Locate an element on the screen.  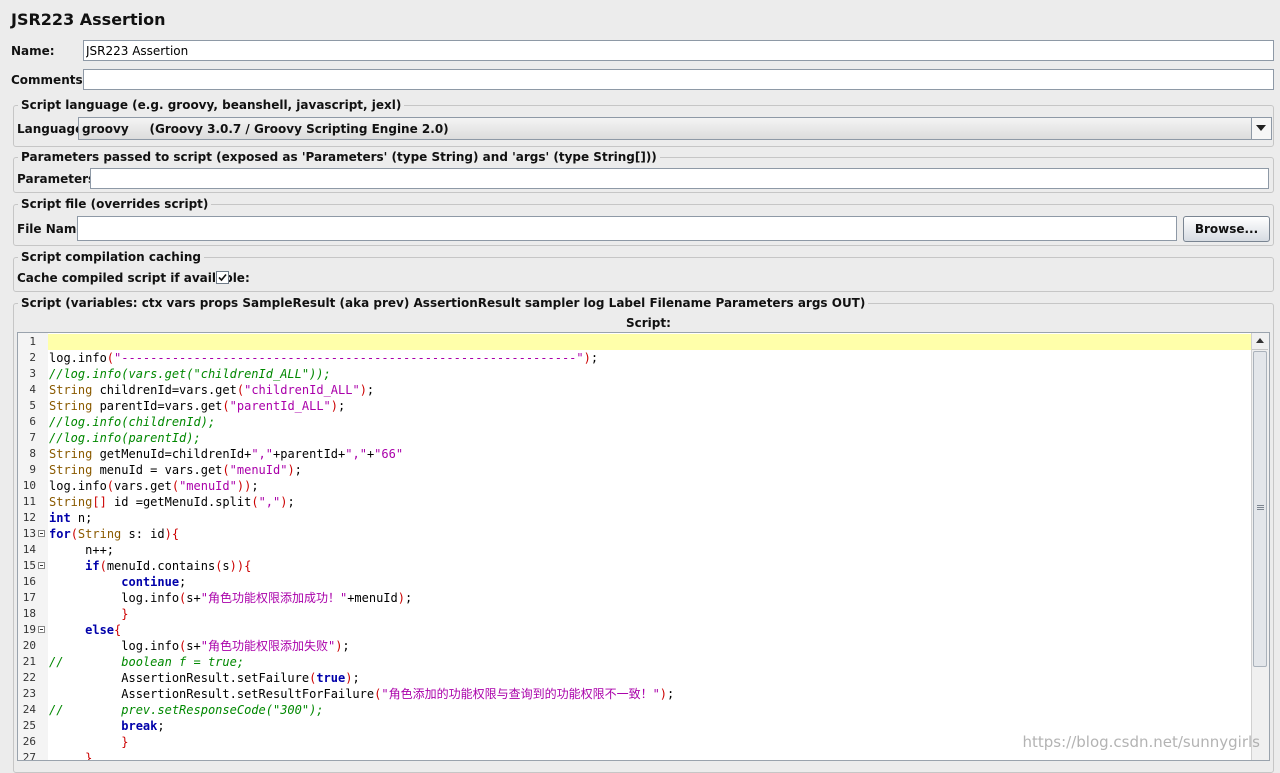
scroll-thumb is located at coordinates (1260, 509).